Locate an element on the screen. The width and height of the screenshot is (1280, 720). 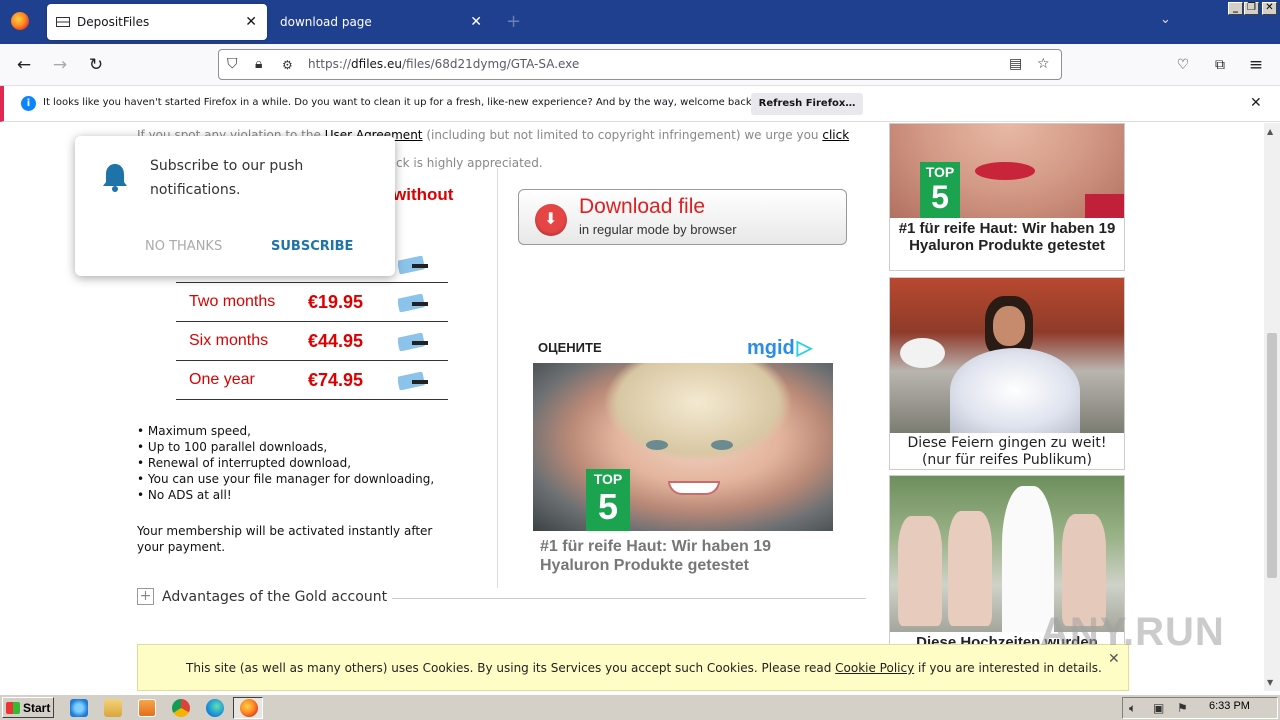
tab-strip: DepositFiles ✕ download page ✕ + ⌄ _ ❐ ✕ is located at coordinates (640, 22).